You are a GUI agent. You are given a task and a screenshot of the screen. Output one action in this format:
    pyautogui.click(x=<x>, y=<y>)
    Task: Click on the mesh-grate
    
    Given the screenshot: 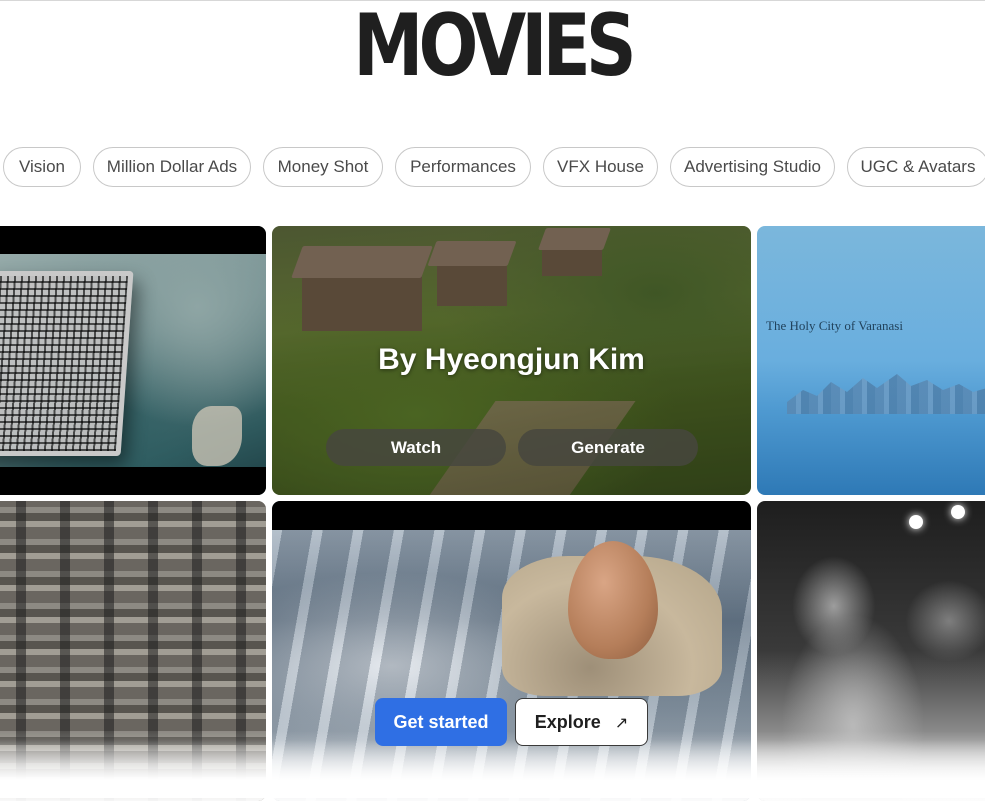 What is the action you would take?
    pyautogui.click(x=67, y=363)
    